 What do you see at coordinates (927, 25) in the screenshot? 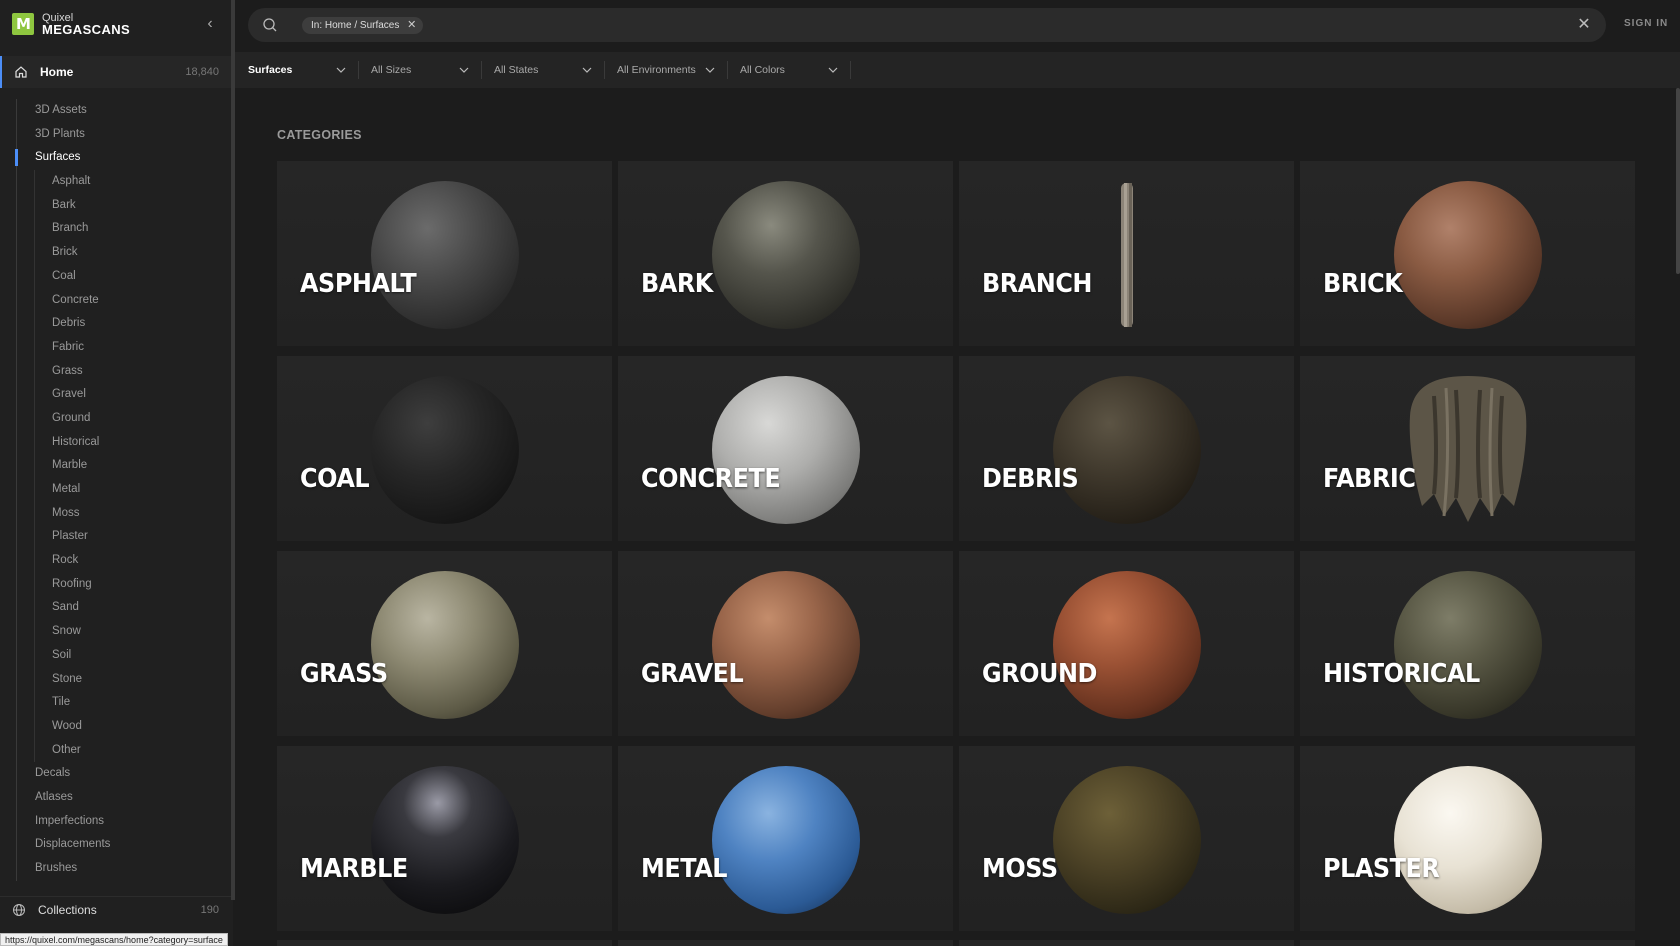
I see `search-bar: In: Home / Surfaces ✕ ✕` at bounding box center [927, 25].